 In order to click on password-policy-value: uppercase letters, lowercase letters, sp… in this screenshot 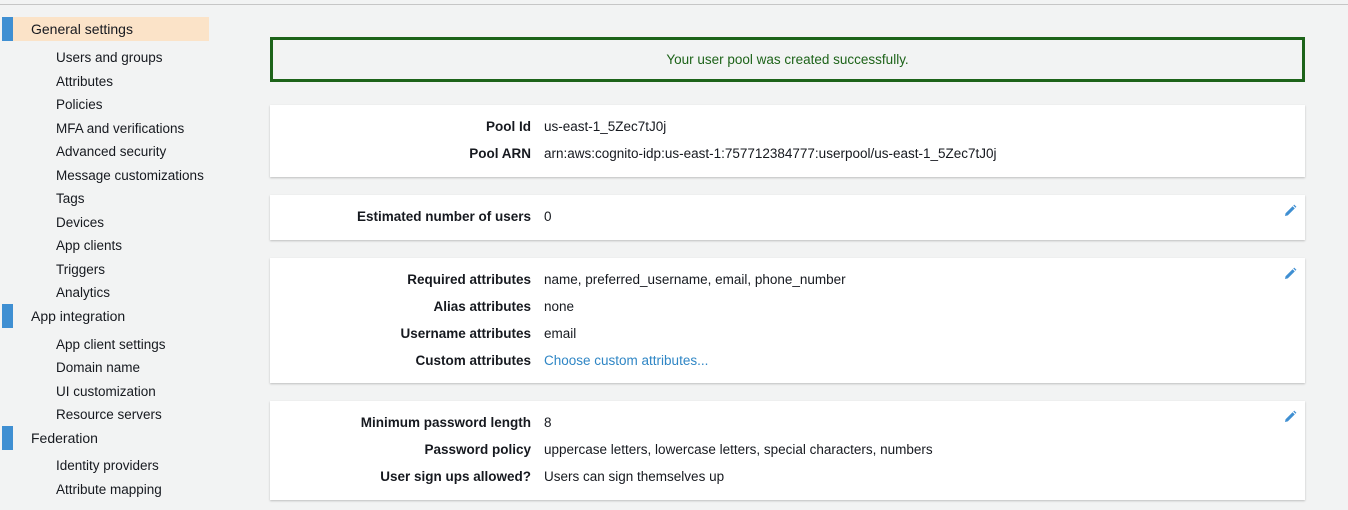, I will do `click(738, 449)`.